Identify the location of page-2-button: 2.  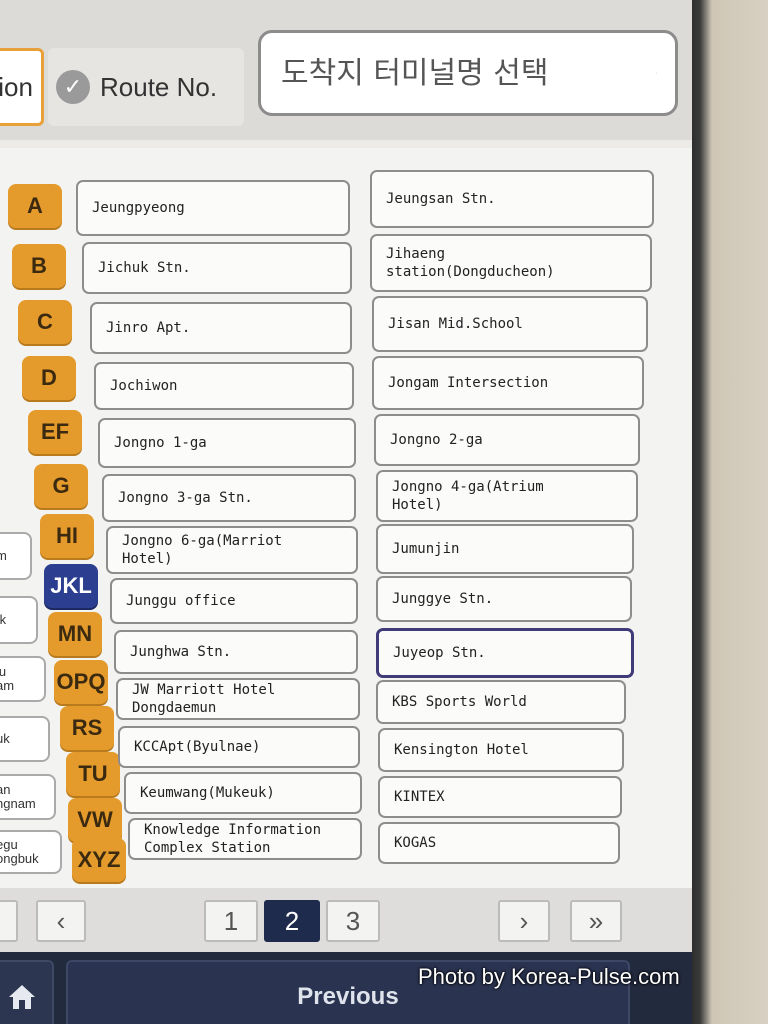
(292, 921).